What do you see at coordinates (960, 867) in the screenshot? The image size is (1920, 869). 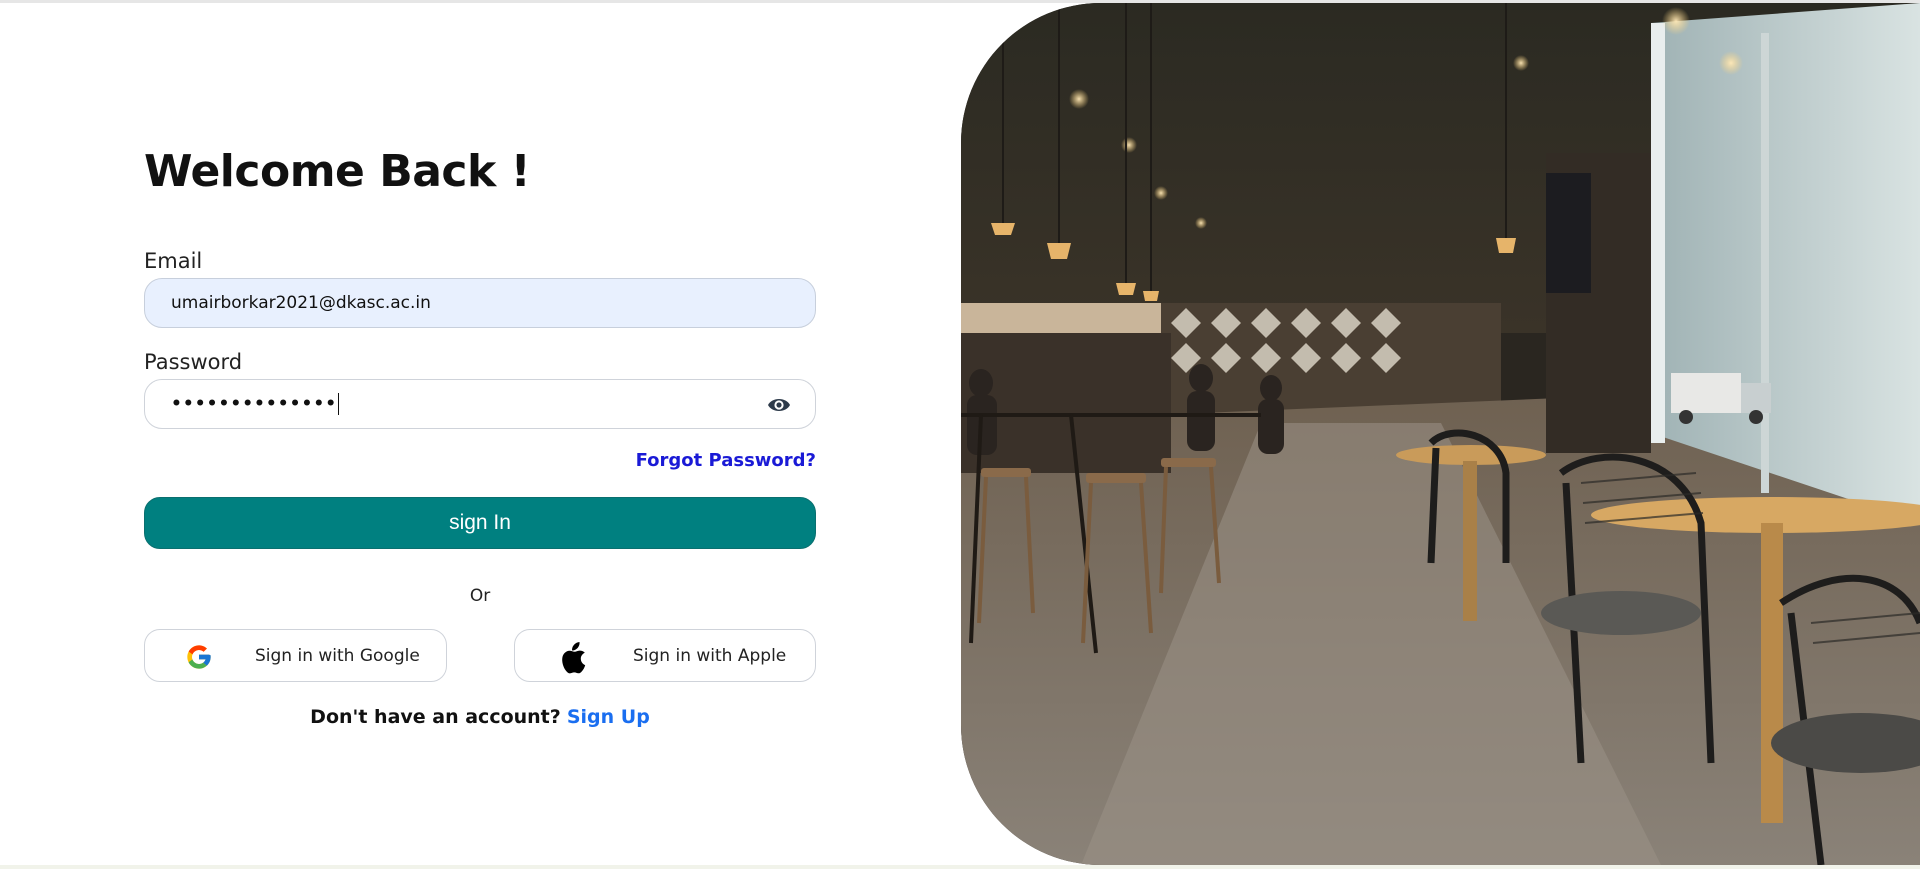 I see `bottom-border` at bounding box center [960, 867].